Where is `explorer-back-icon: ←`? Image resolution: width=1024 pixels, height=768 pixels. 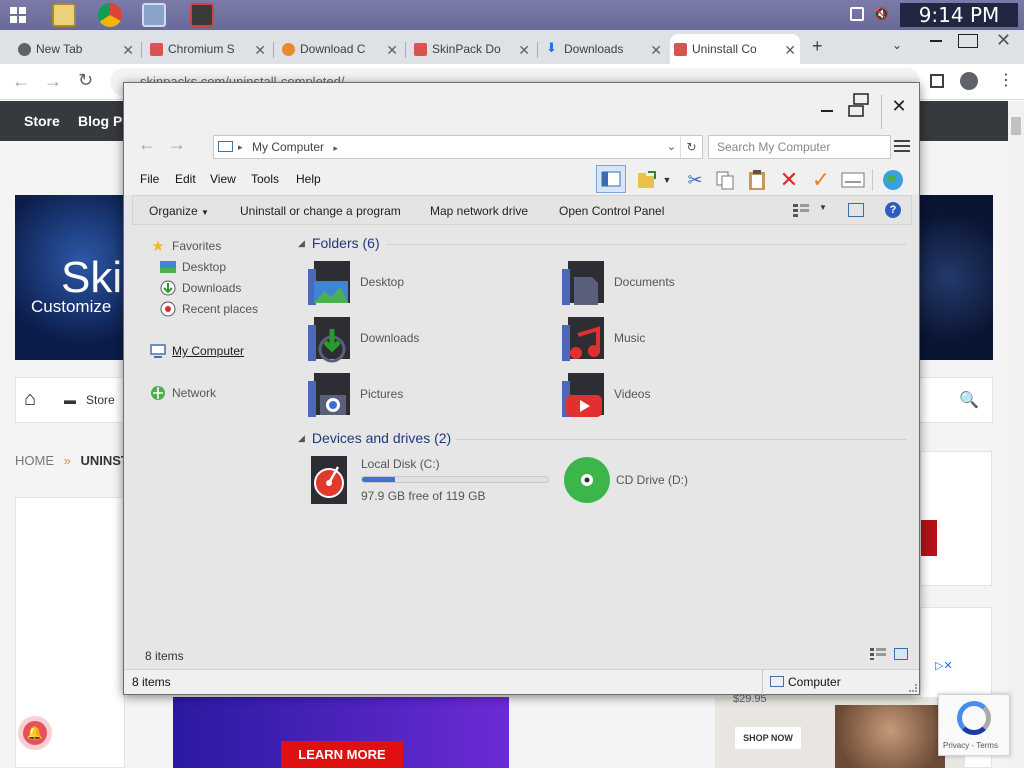
explorer-back-icon: ← is located at coordinates (147, 144).